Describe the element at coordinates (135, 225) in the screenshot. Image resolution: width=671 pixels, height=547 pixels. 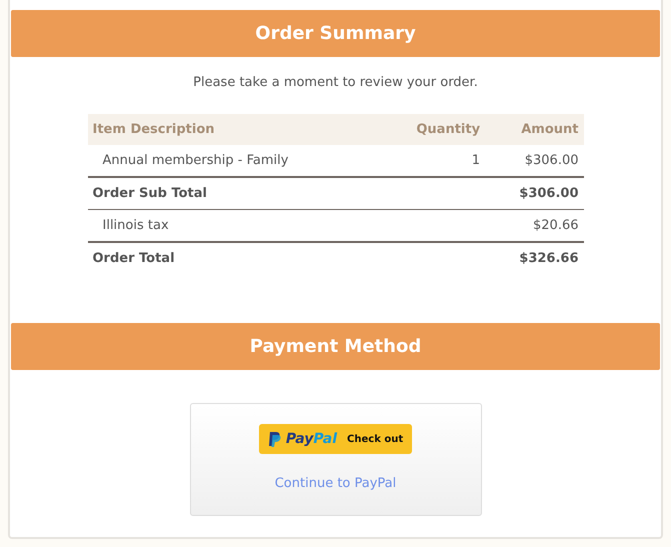
I see `item-description: Illinois tax` at that location.